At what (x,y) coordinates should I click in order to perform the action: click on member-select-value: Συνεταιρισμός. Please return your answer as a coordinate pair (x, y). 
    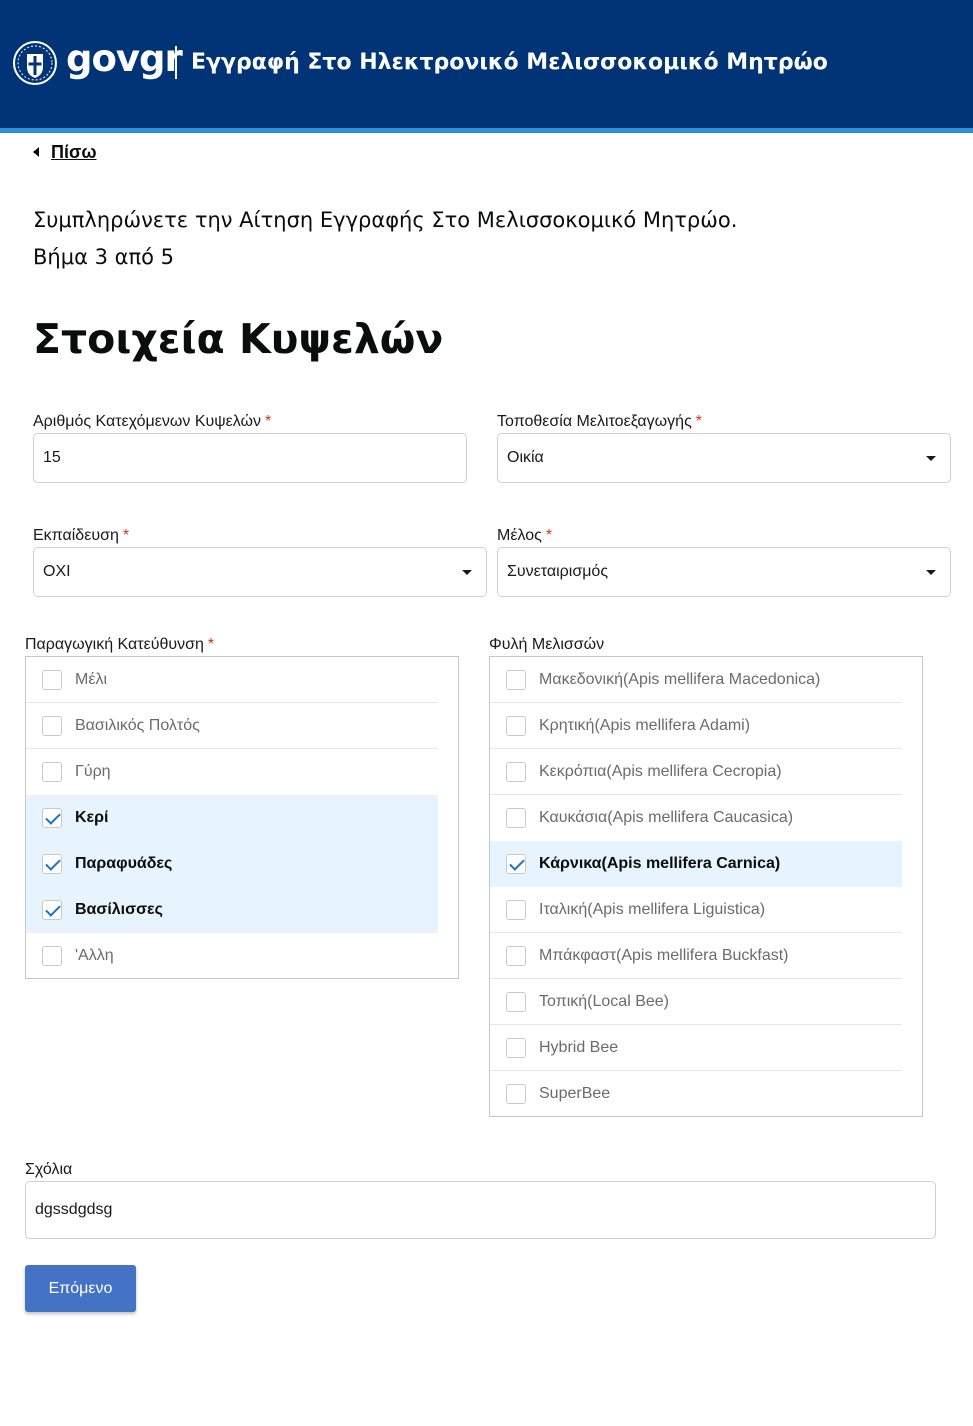
    Looking at the image, I should click on (558, 571).